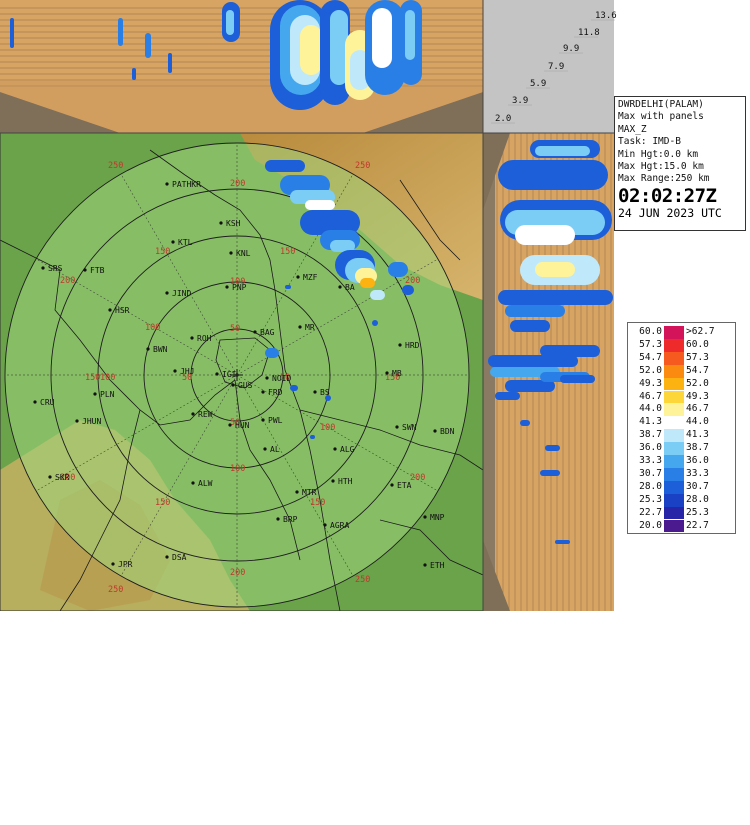 The height and width of the screenshot is (825, 750). I want to click on legend-row: 54.7 57.3, so click(672, 358).